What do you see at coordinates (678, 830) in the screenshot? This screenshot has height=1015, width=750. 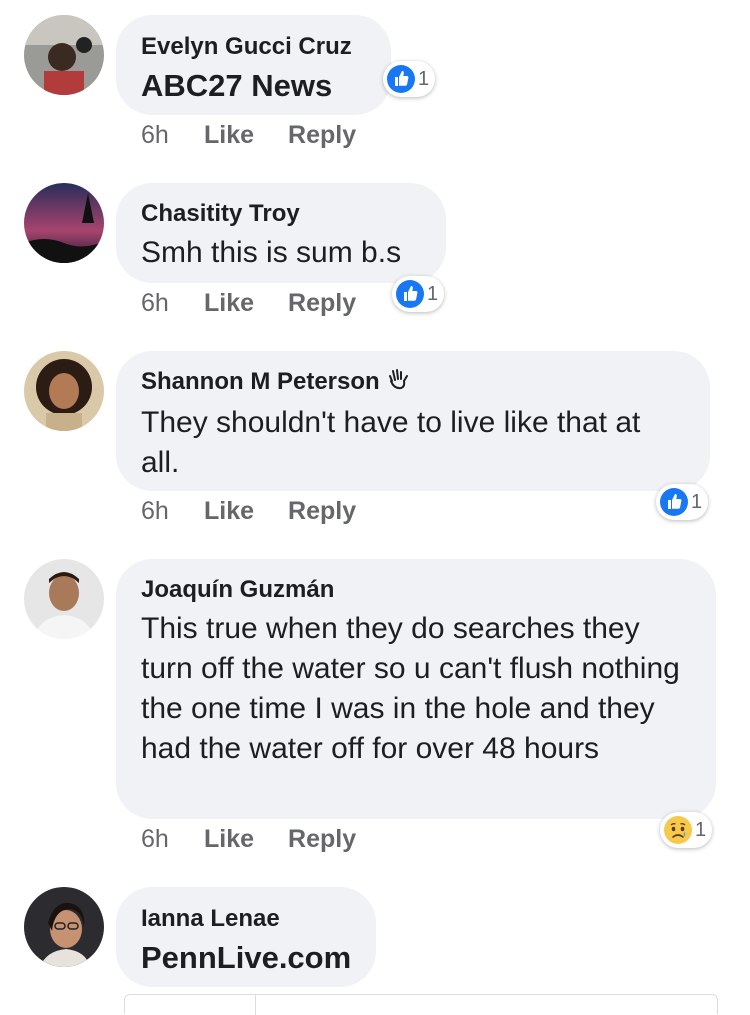 I see `sad-icon` at bounding box center [678, 830].